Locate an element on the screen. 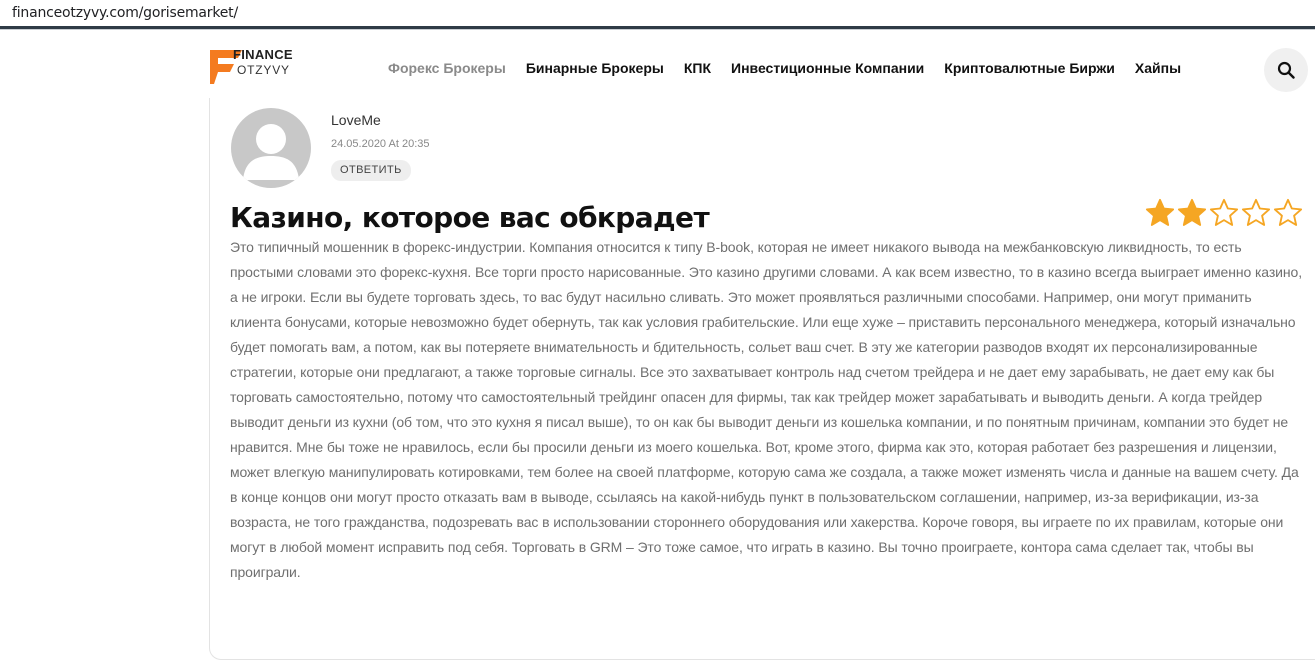 The width and height of the screenshot is (1315, 663). nav-item-crypto-exchanges: Криптовалютные Биржи is located at coordinates (1029, 68).